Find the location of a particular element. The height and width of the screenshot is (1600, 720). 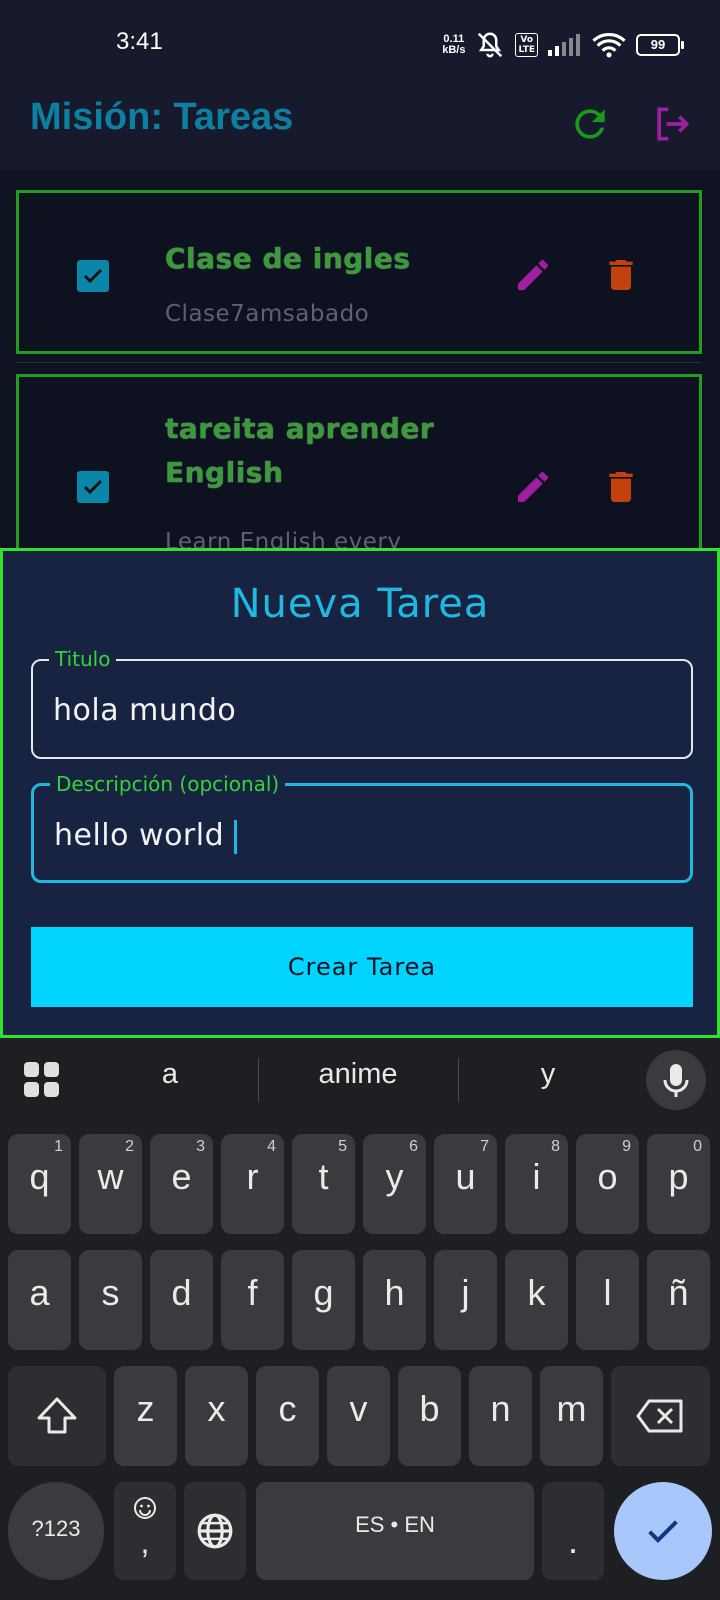

key-v: v is located at coordinates (358, 1416).